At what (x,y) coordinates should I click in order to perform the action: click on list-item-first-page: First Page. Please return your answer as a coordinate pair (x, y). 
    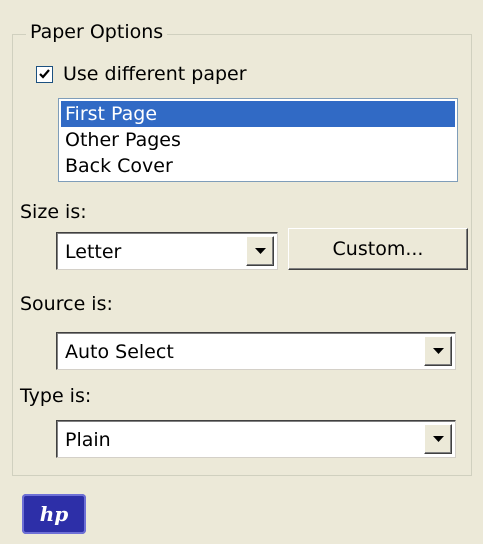
    Looking at the image, I should click on (258, 114).